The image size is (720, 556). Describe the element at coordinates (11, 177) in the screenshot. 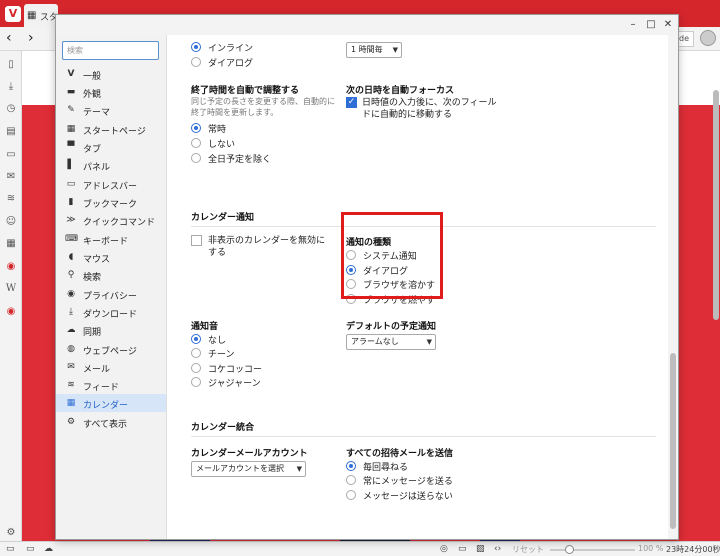

I see `mail-panel-icon: ✉` at that location.